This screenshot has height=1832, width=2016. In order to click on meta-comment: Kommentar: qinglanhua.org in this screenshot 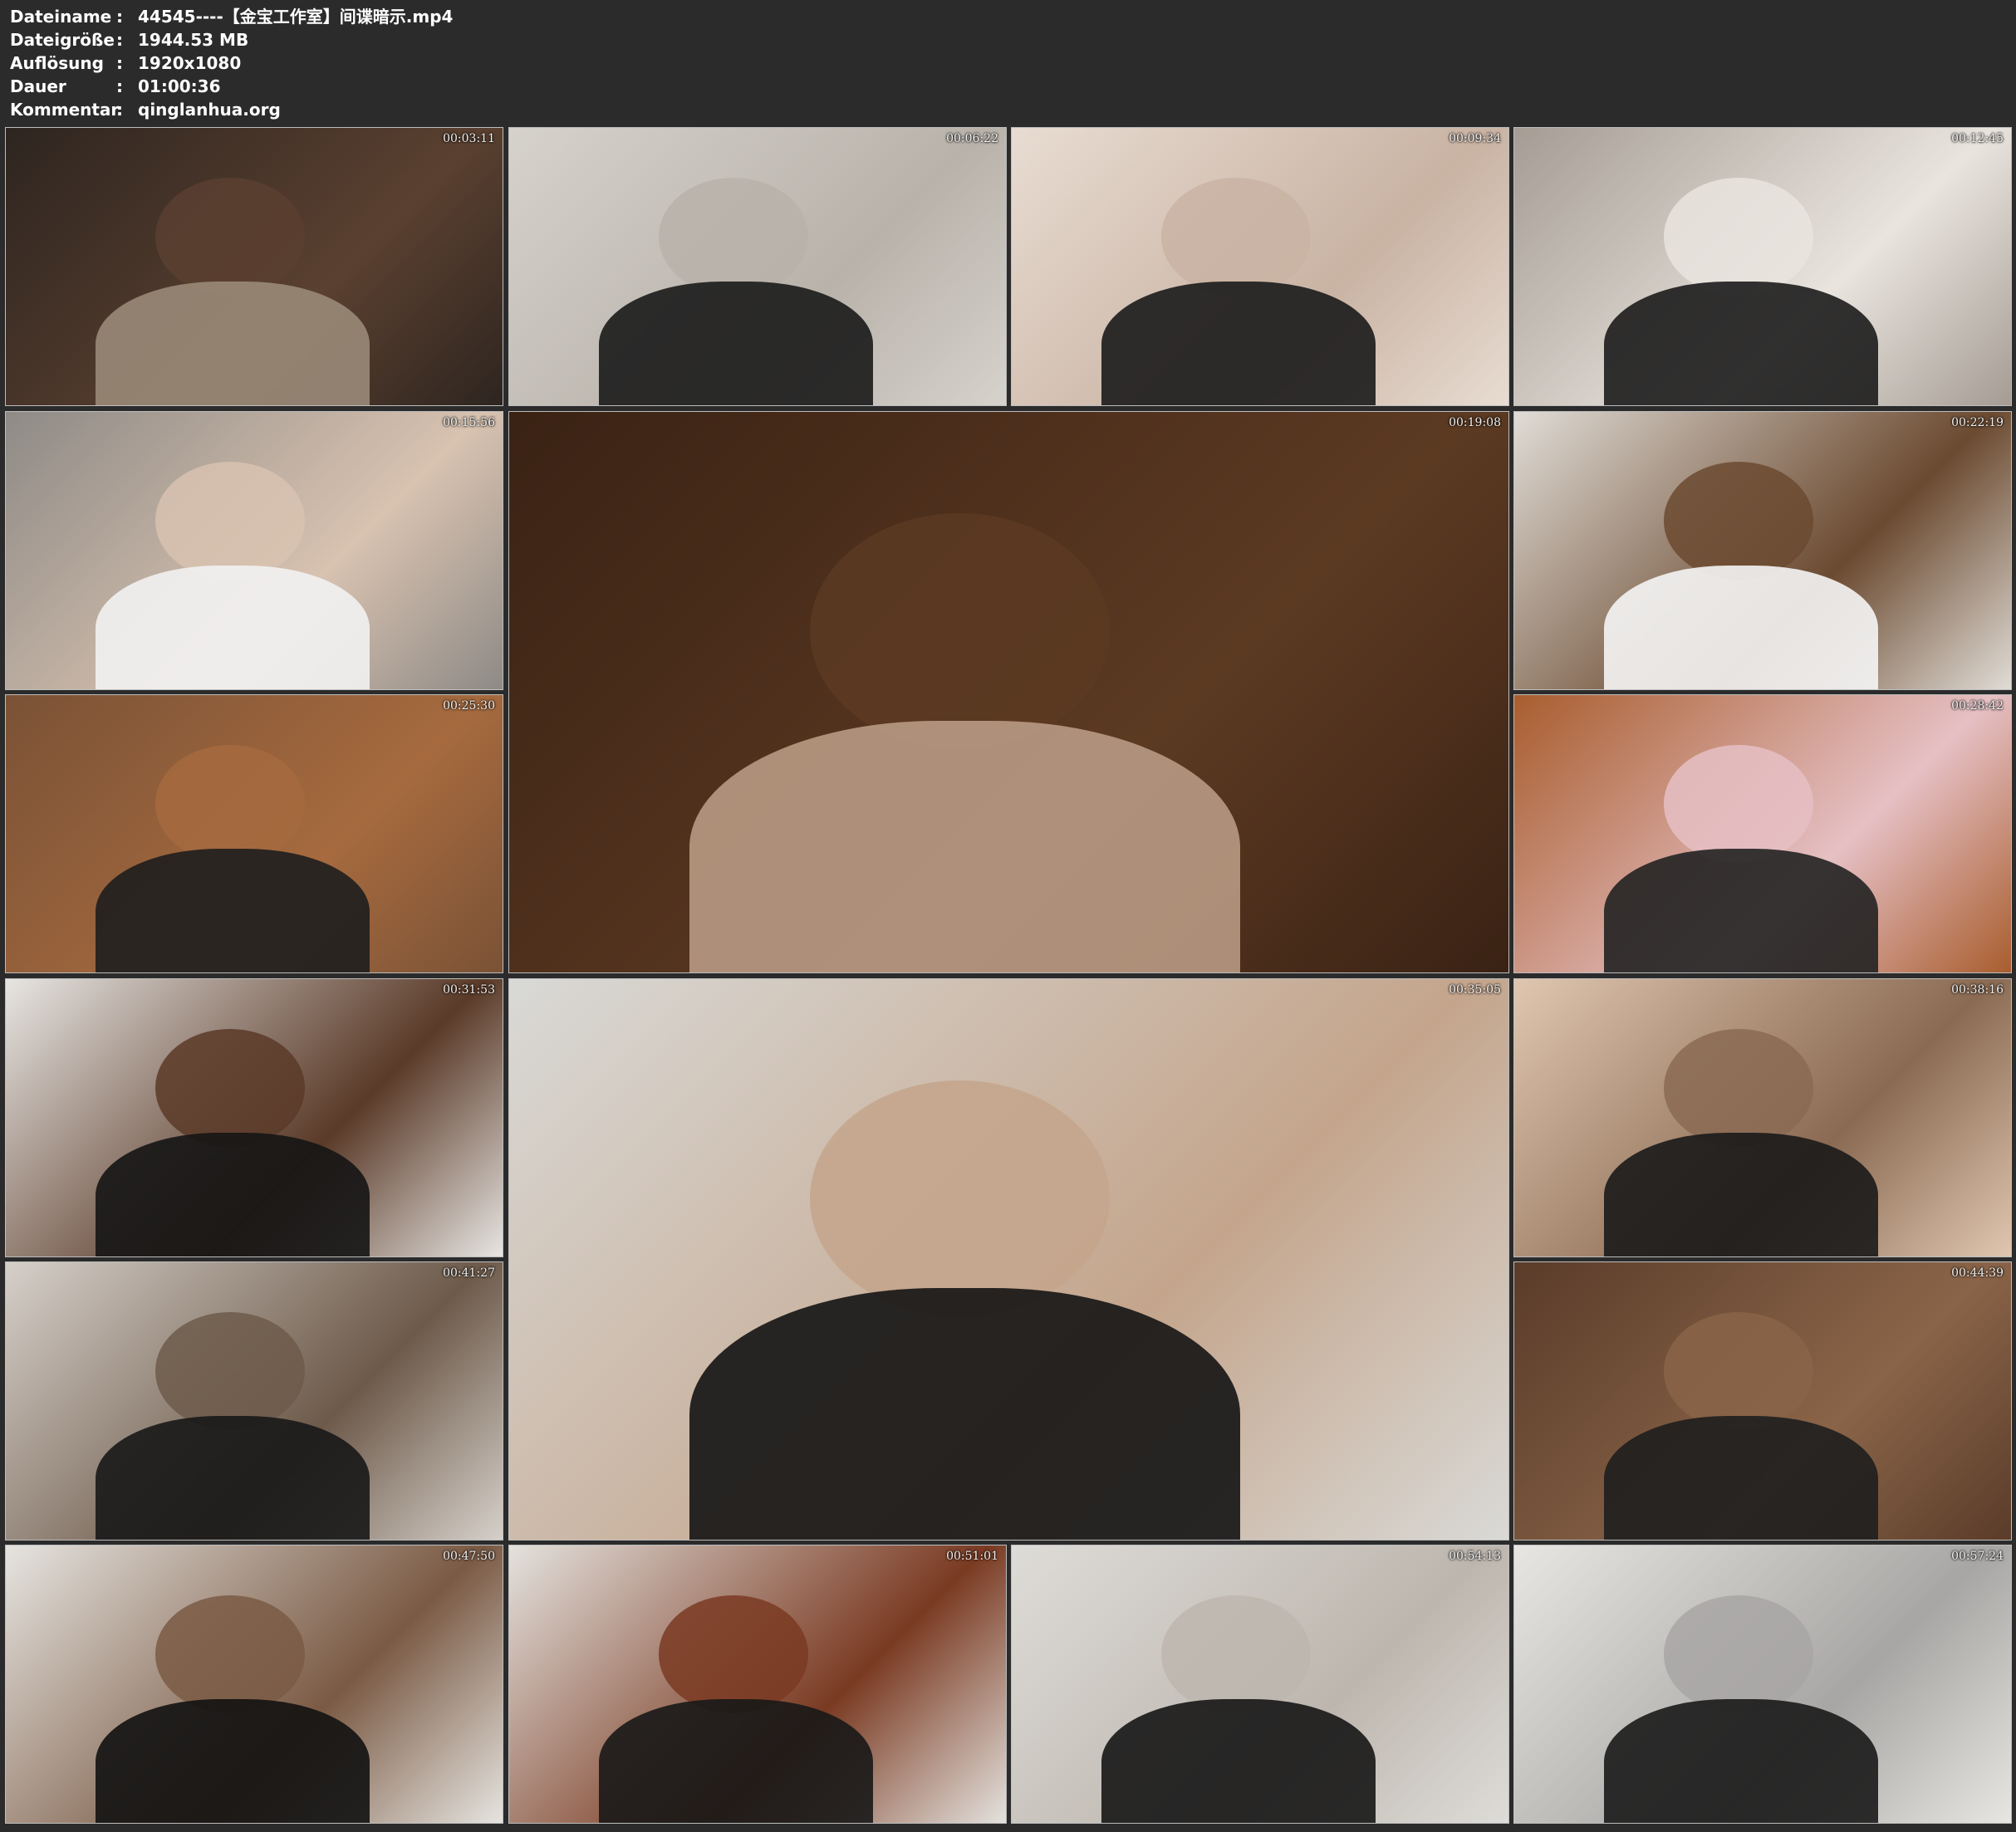, I will do `click(145, 109)`.